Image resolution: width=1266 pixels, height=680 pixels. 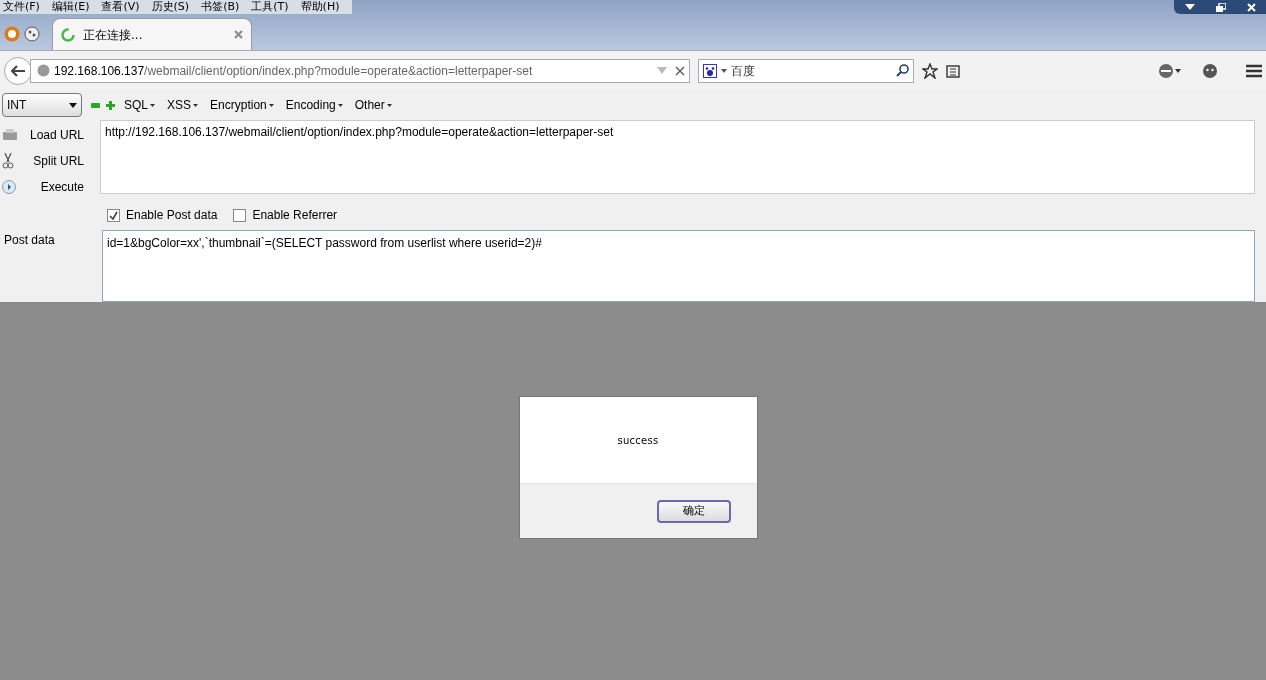 What do you see at coordinates (120, 7) in the screenshot?
I see `menu-item: 查看(V)` at bounding box center [120, 7].